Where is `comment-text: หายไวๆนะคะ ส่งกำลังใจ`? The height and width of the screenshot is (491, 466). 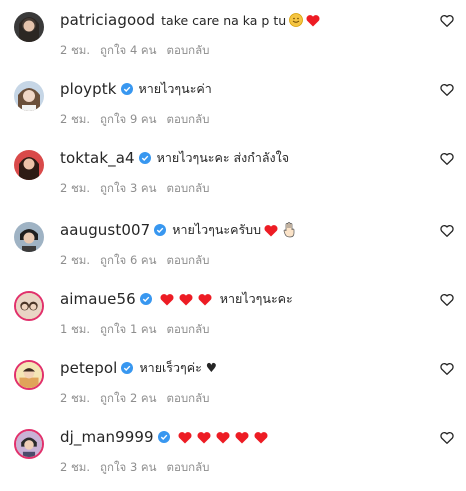 comment-text: หายไวๆนะคะ ส่งกำลังใจ is located at coordinates (223, 157).